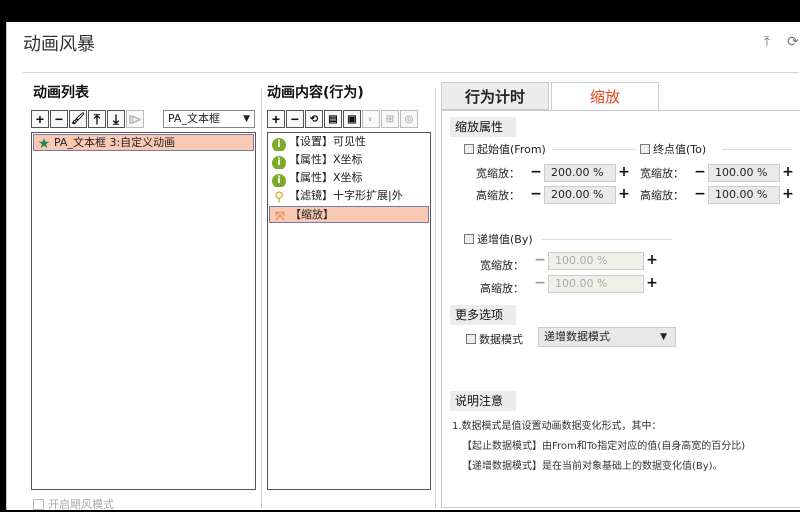 The width and height of the screenshot is (800, 512). I want to click on data-mode-label: 数据模式, so click(501, 339).